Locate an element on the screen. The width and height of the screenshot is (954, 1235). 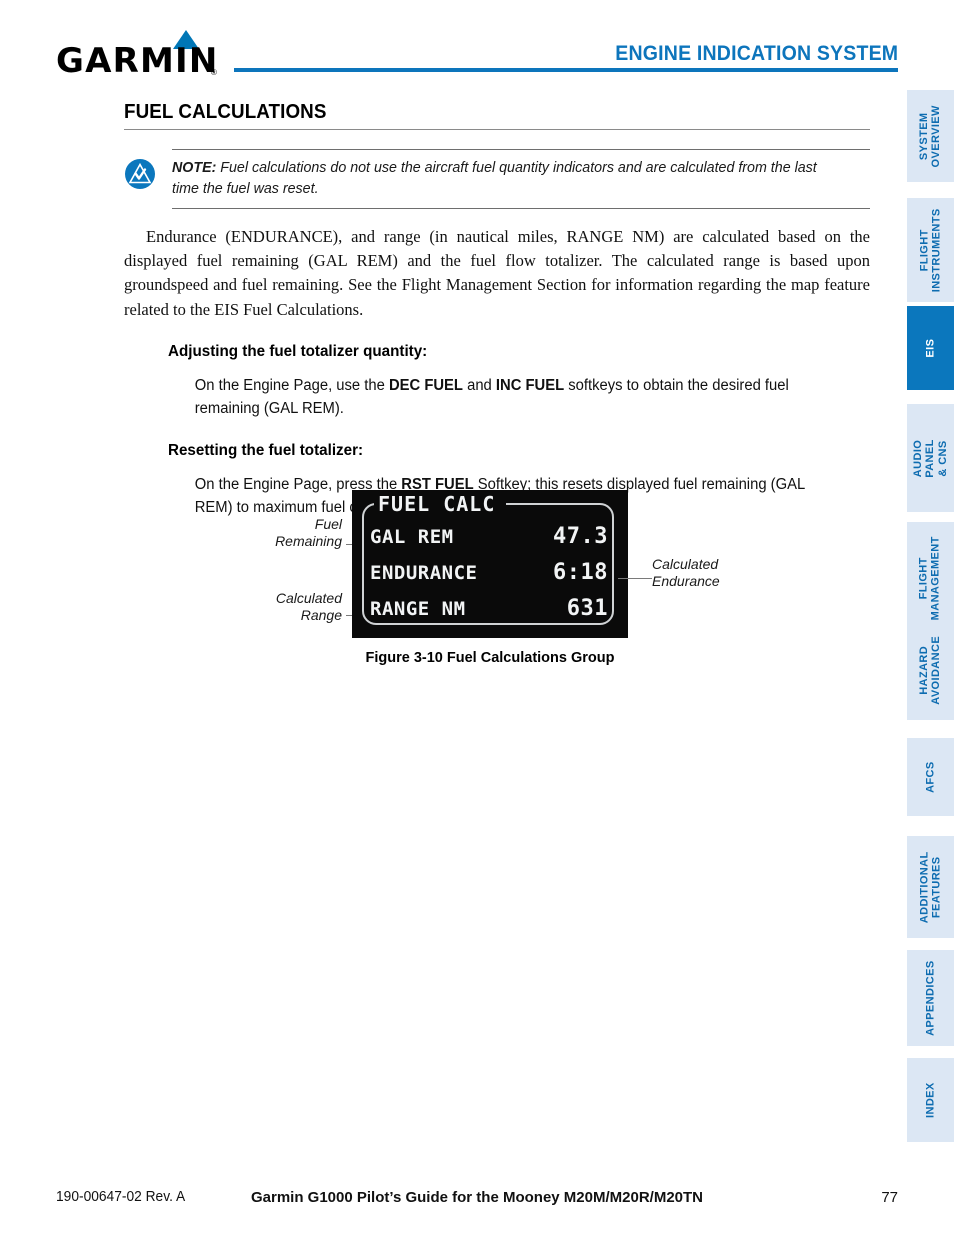
note-label: NOTE: is located at coordinates (194, 167).